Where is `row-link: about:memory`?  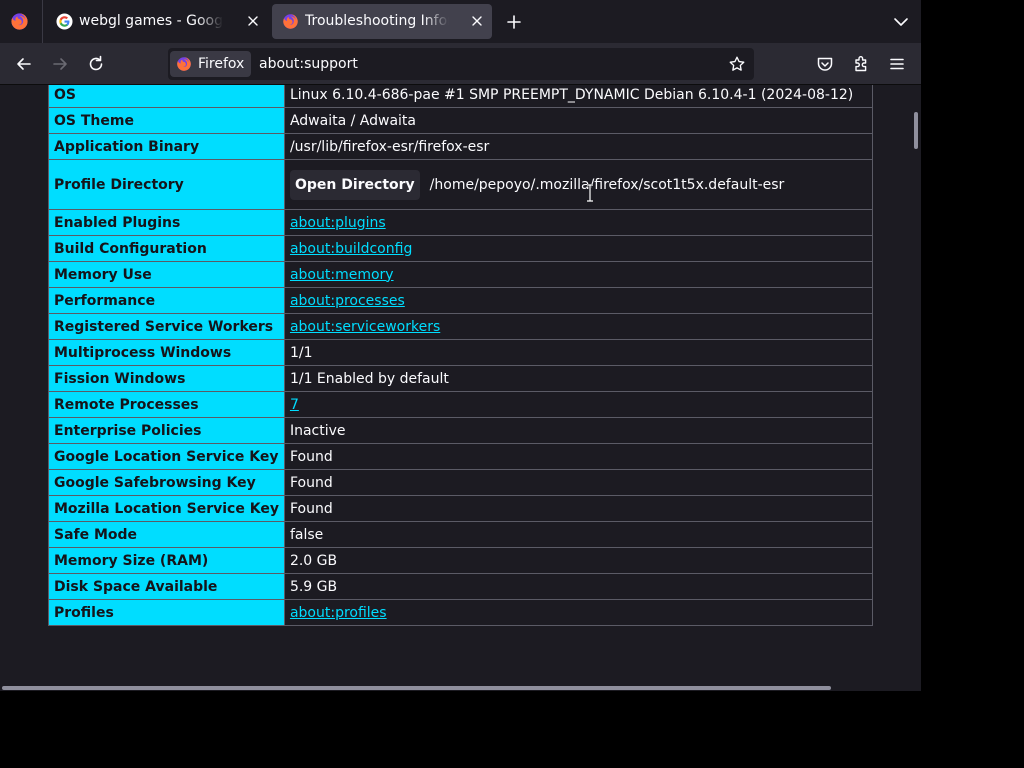 row-link: about:memory is located at coordinates (342, 275).